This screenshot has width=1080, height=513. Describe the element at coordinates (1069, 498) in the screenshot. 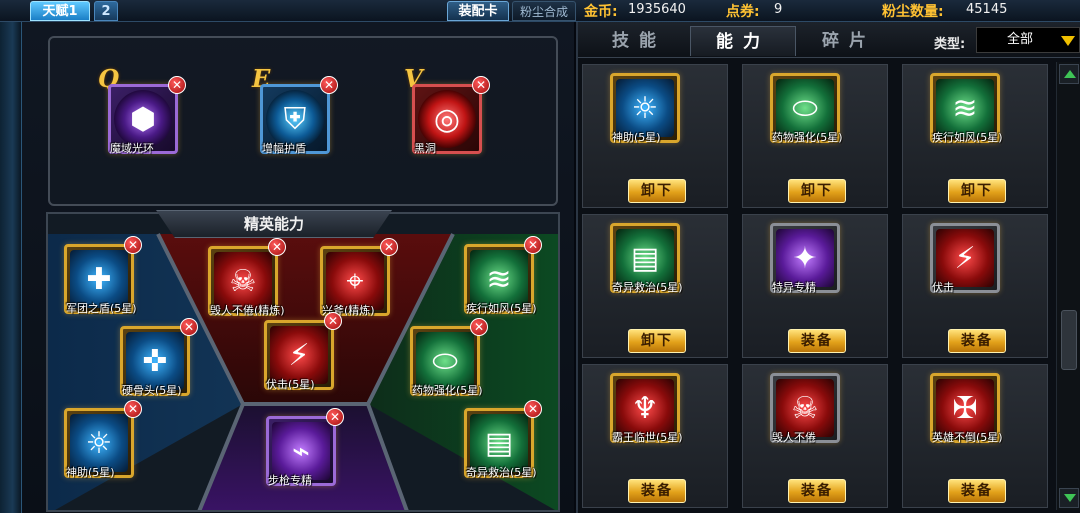

I see `scroll-down-icon` at that location.